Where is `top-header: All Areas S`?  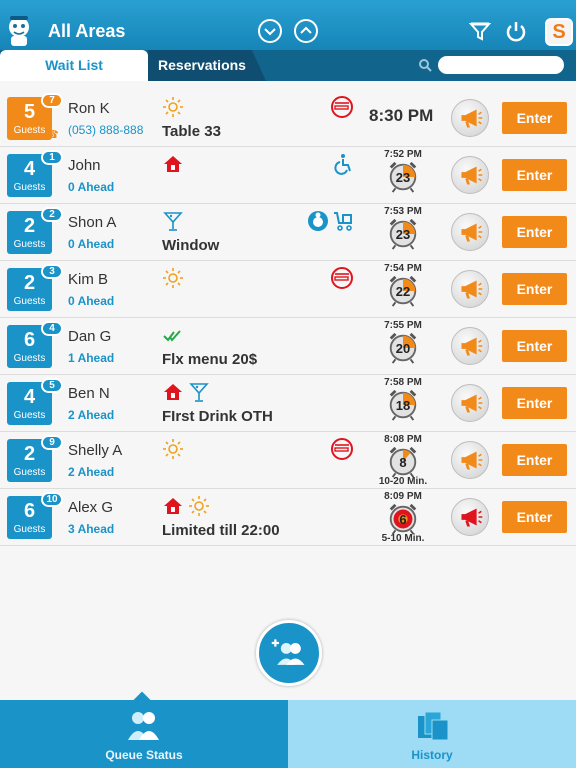 top-header: All Areas S is located at coordinates (288, 25).